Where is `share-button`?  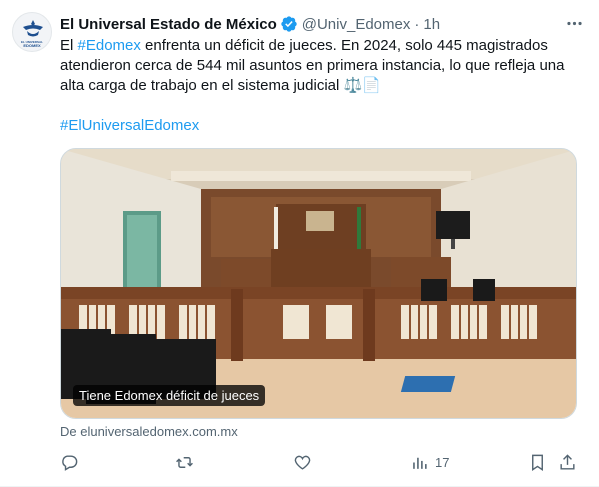
share-button is located at coordinates (567, 462).